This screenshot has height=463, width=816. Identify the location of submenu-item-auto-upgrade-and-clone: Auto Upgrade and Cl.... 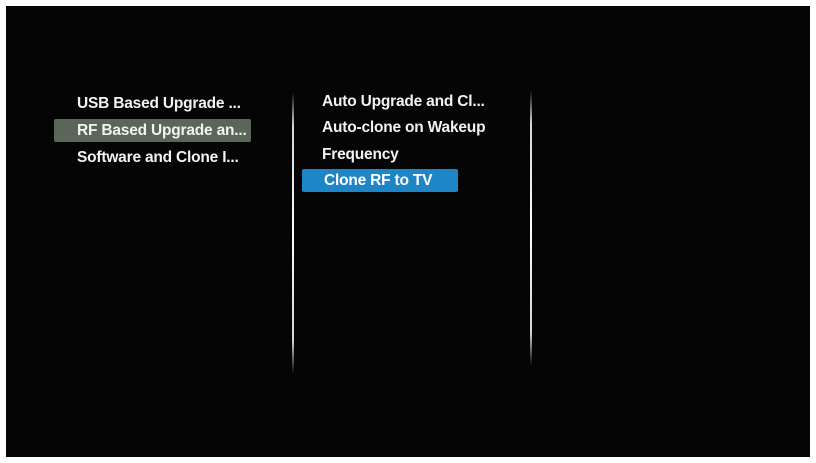
(403, 101).